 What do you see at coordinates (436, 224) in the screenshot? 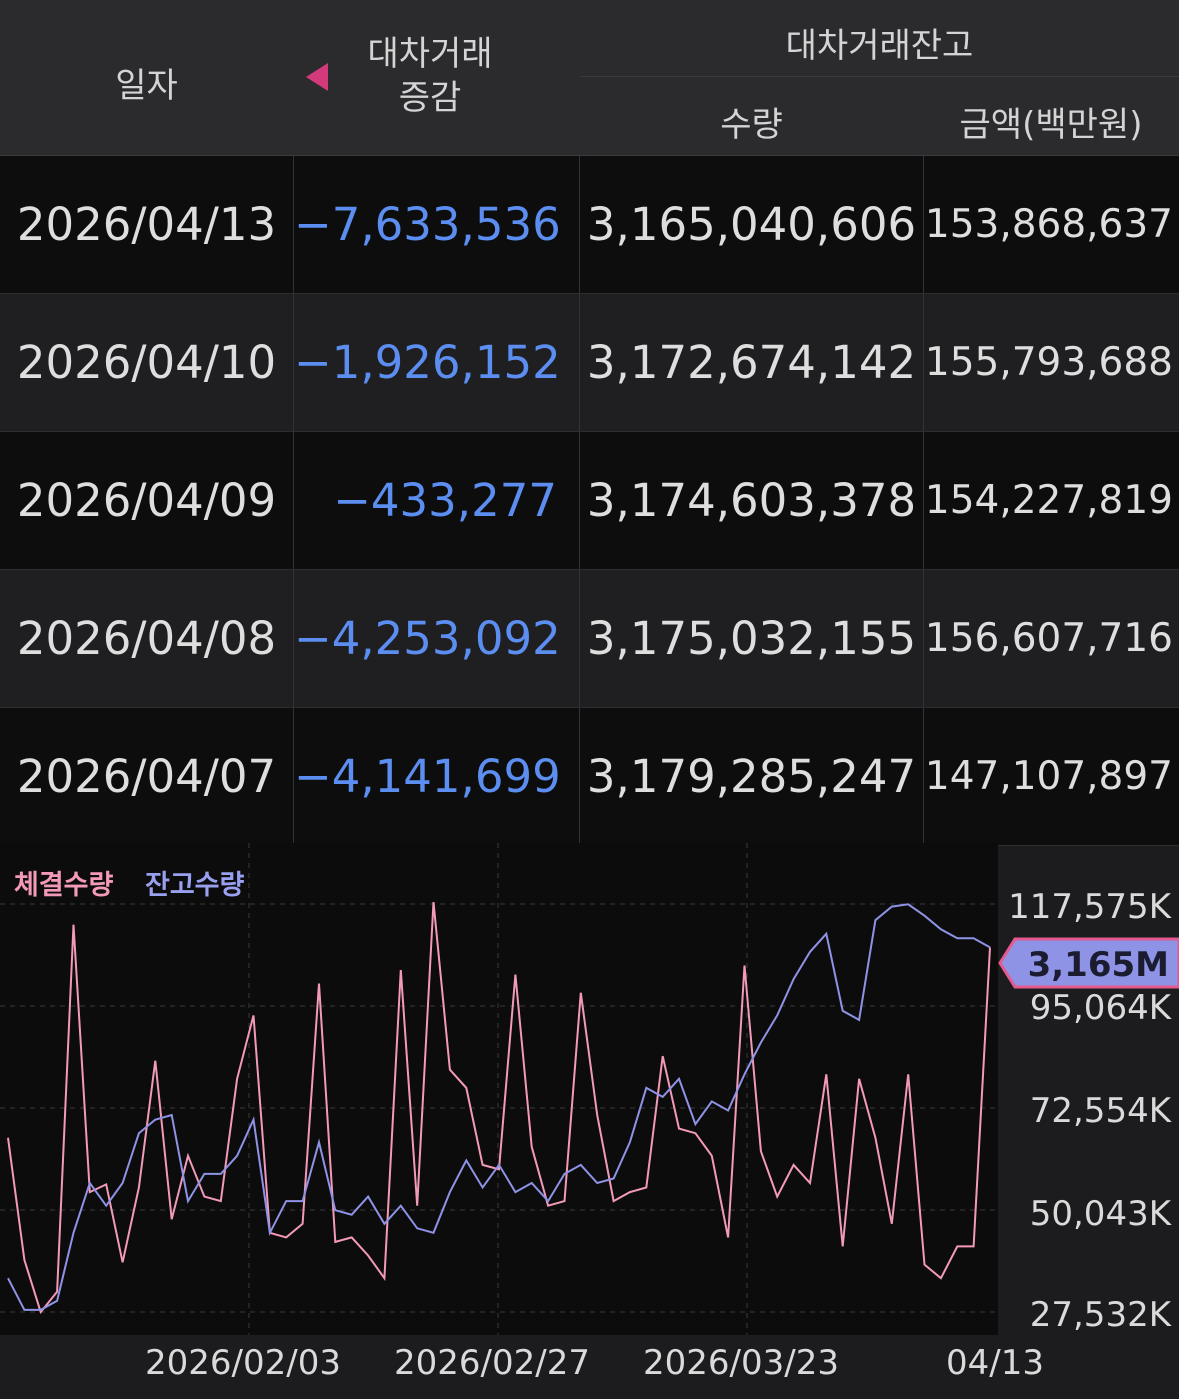
I see `row-change: −7,633,536` at bounding box center [436, 224].